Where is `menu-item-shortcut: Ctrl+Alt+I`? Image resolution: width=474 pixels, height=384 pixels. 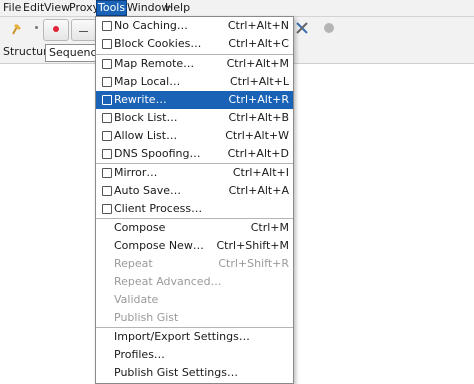
menu-item-shortcut: Ctrl+Alt+I is located at coordinates (260, 172).